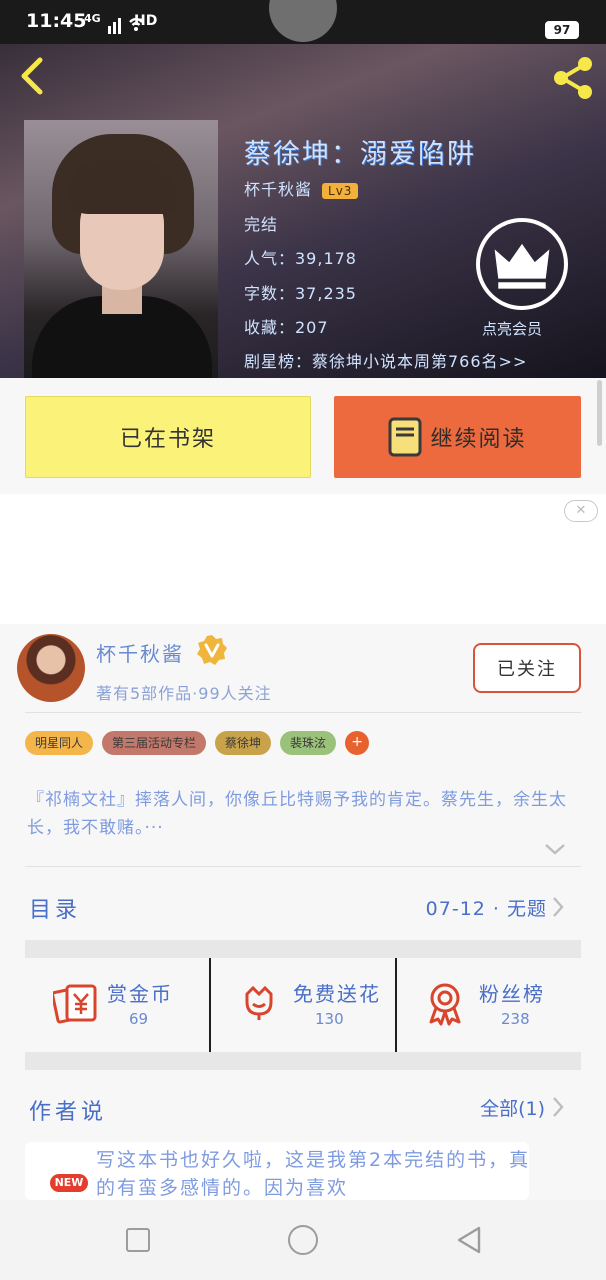  I want to click on network-indicator: 4G, so click(92, 18).